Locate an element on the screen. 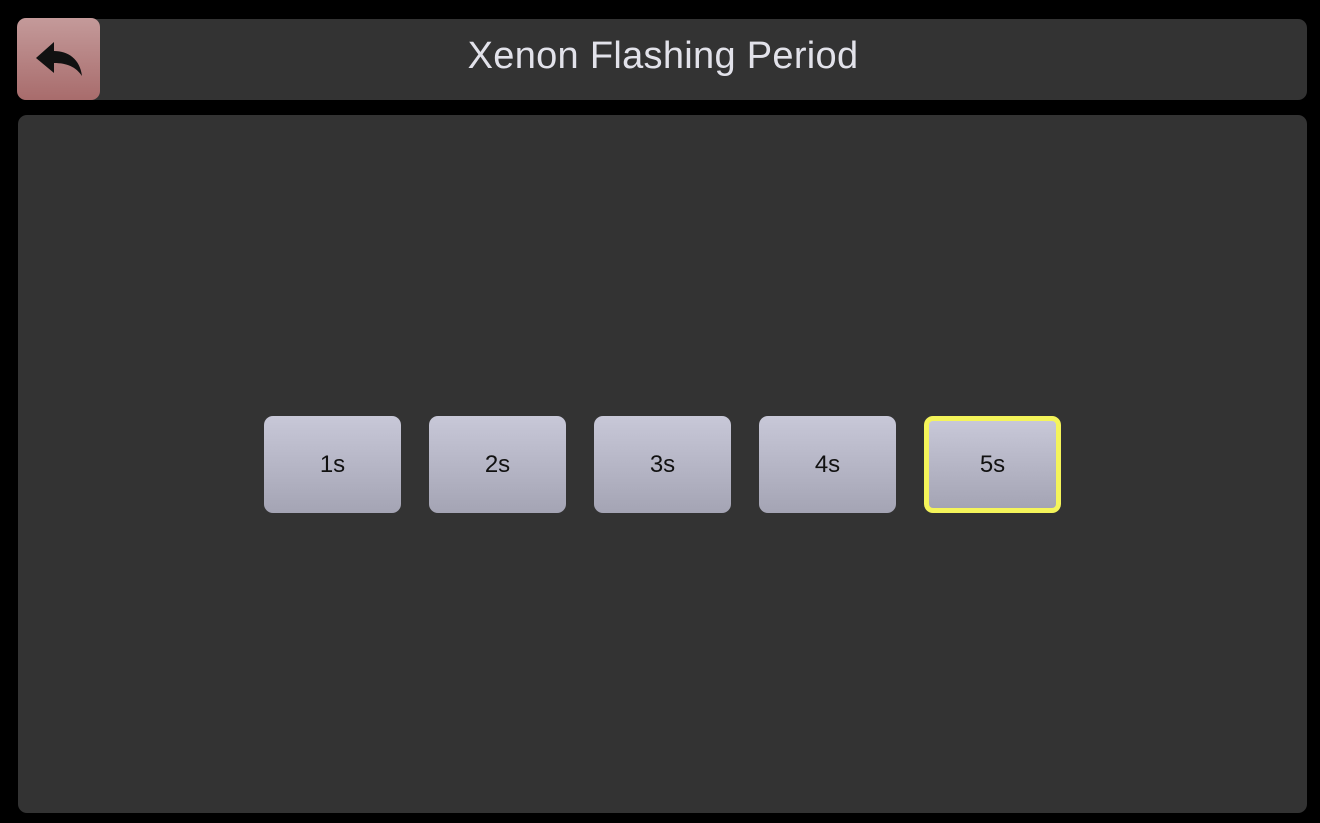 This screenshot has width=1320, height=823. option-3s-button: 3s is located at coordinates (662, 464).